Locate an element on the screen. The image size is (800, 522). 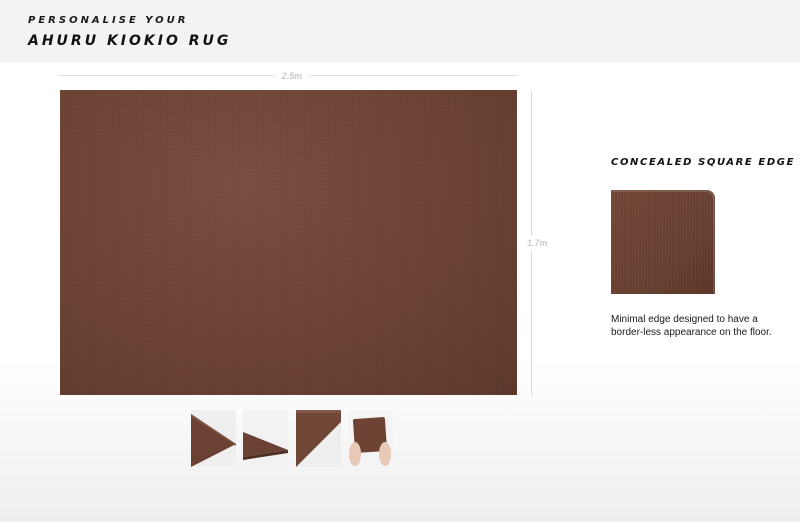
rug-texture-closeup-icon is located at coordinates (318, 438).